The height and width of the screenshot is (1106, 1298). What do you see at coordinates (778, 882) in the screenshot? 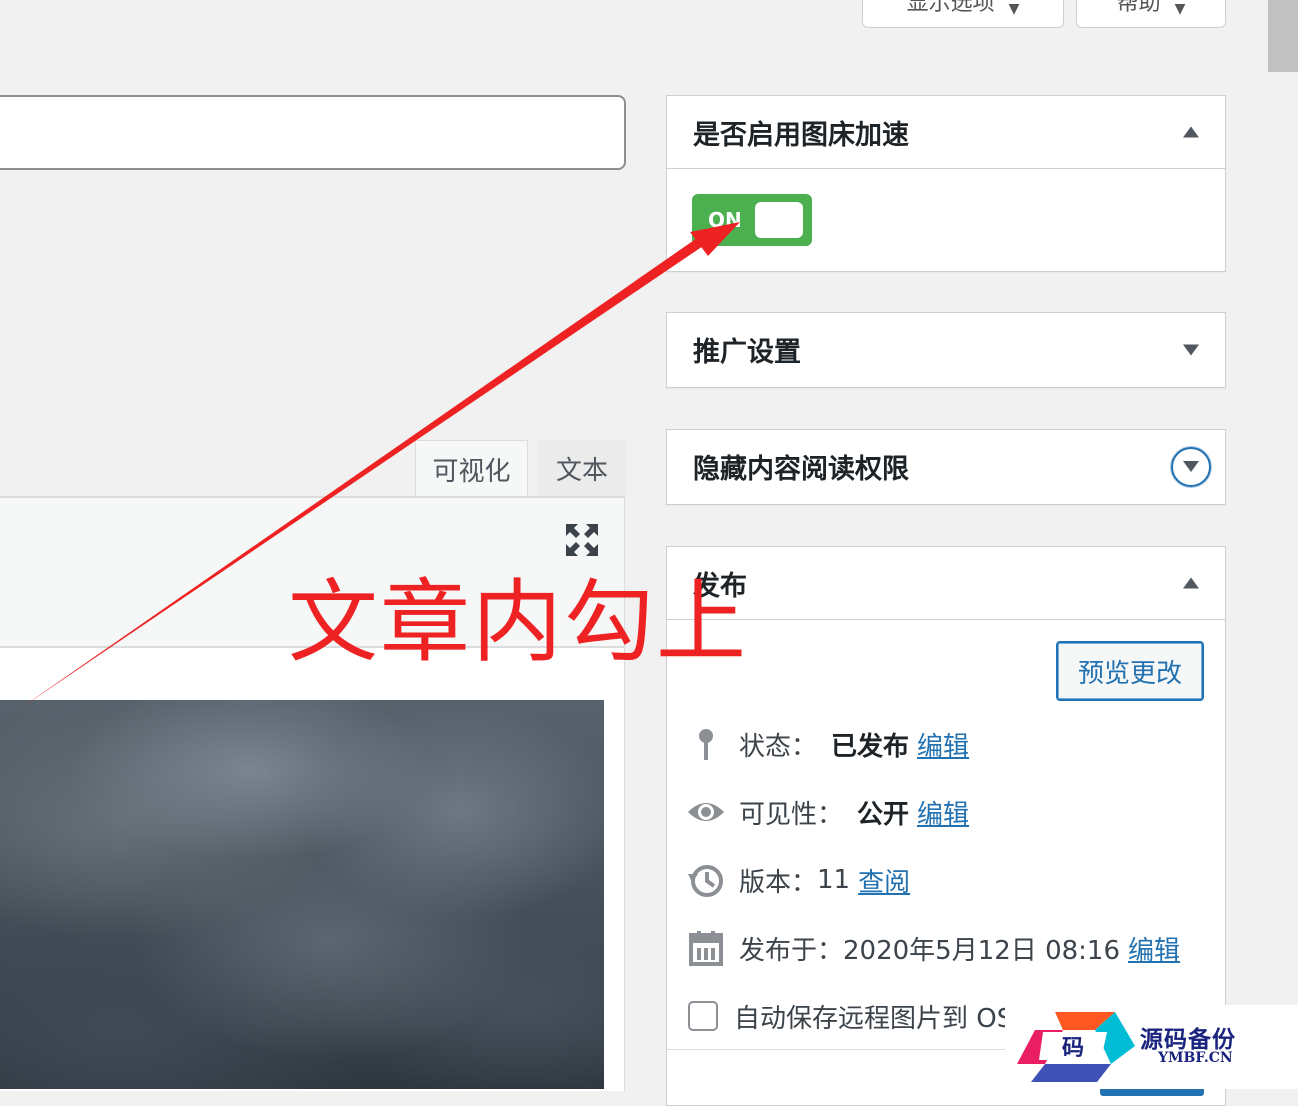
I see `revisions-label: 版本：` at bounding box center [778, 882].